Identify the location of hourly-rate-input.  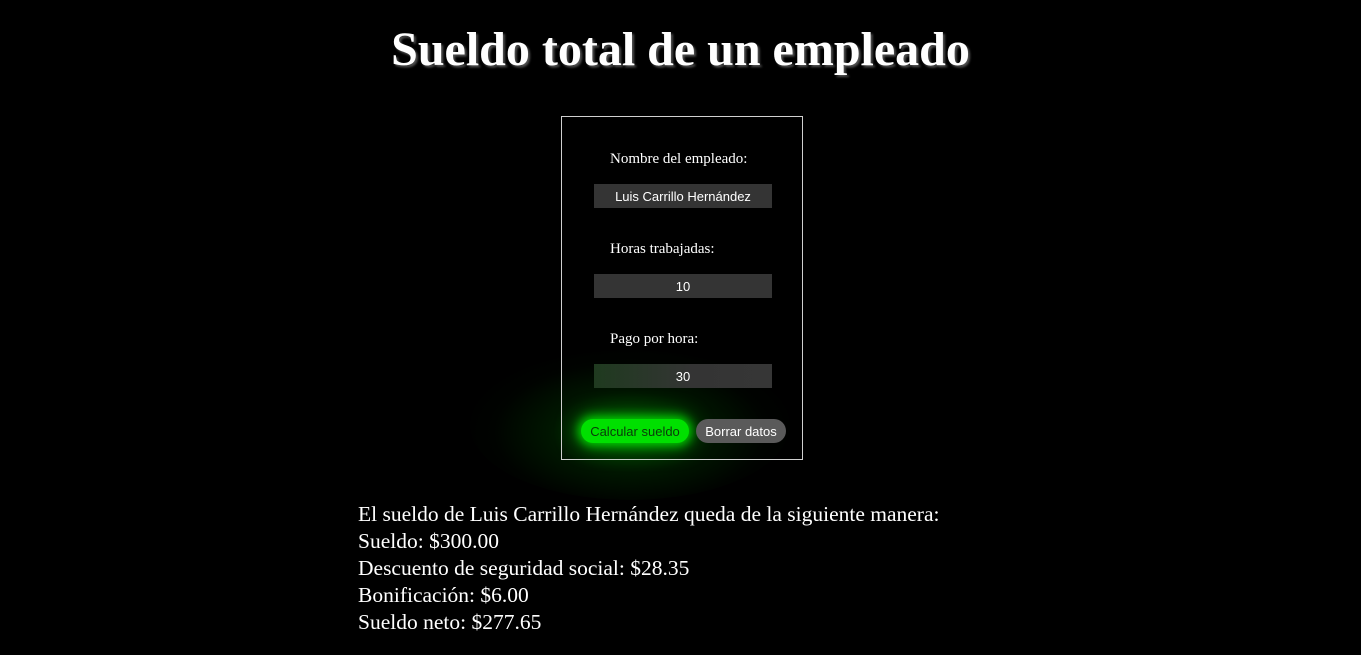
(683, 376).